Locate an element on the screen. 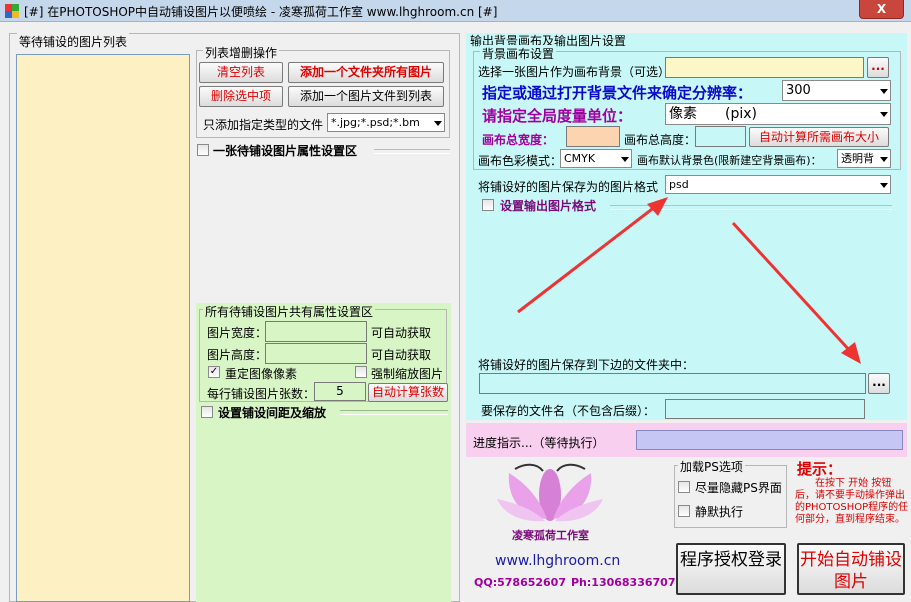 The image size is (911, 602). color-mode-value: CMYK is located at coordinates (580, 158).